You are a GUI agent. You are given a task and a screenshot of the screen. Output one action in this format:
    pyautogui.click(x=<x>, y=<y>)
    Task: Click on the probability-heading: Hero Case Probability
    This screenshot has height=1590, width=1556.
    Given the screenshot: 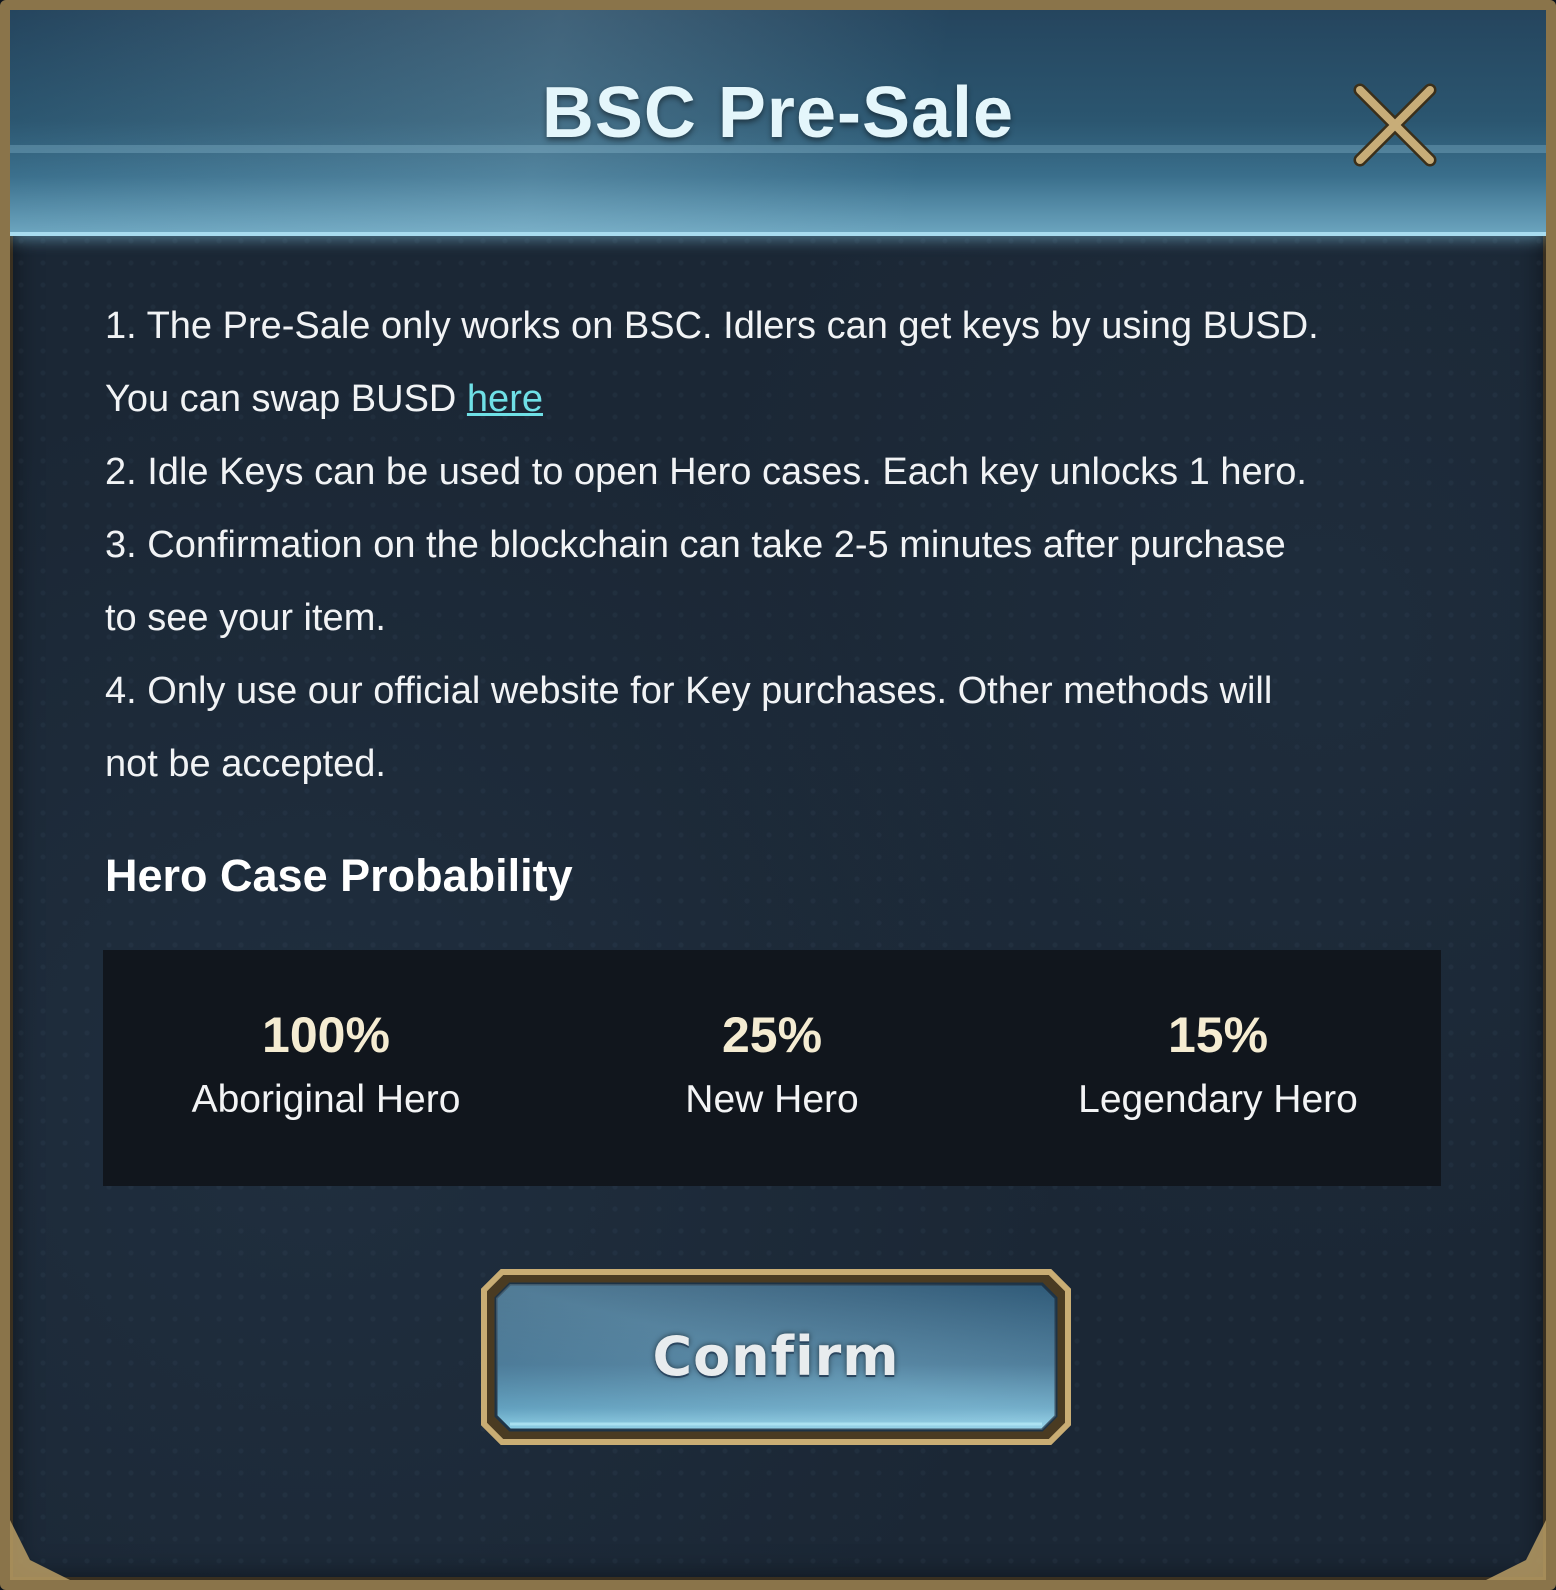 What is the action you would take?
    pyautogui.click(x=339, y=875)
    